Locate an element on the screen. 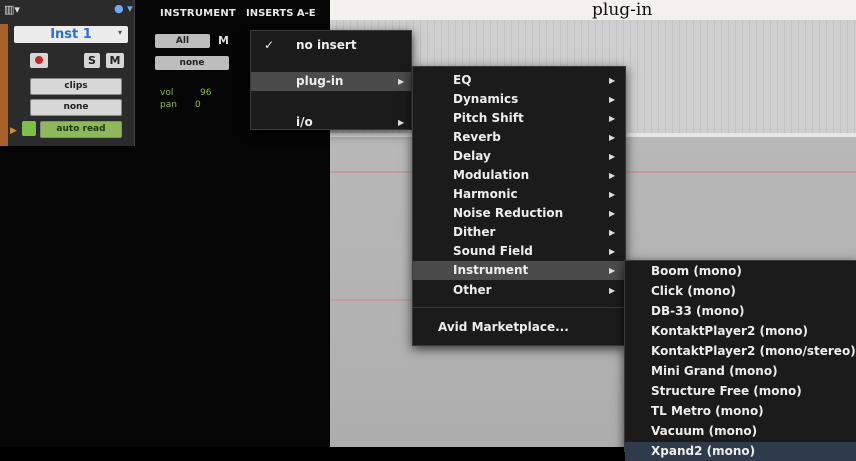 Image resolution: width=856 pixels, height=461 pixels. expand-triangle-icon: ▶ is located at coordinates (13, 131).